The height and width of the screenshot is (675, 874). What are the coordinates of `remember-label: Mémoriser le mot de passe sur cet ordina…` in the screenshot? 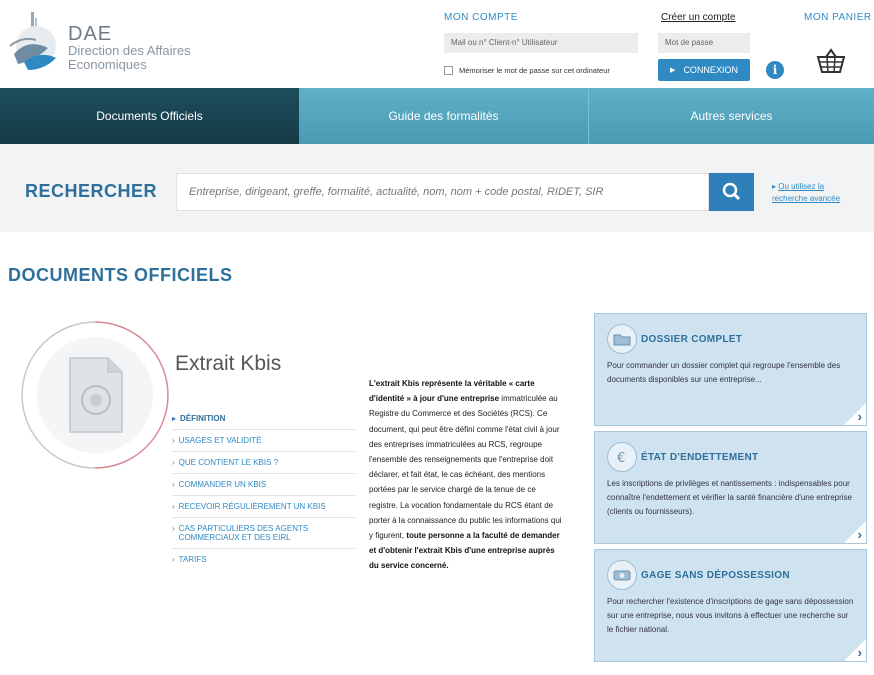 It's located at (534, 70).